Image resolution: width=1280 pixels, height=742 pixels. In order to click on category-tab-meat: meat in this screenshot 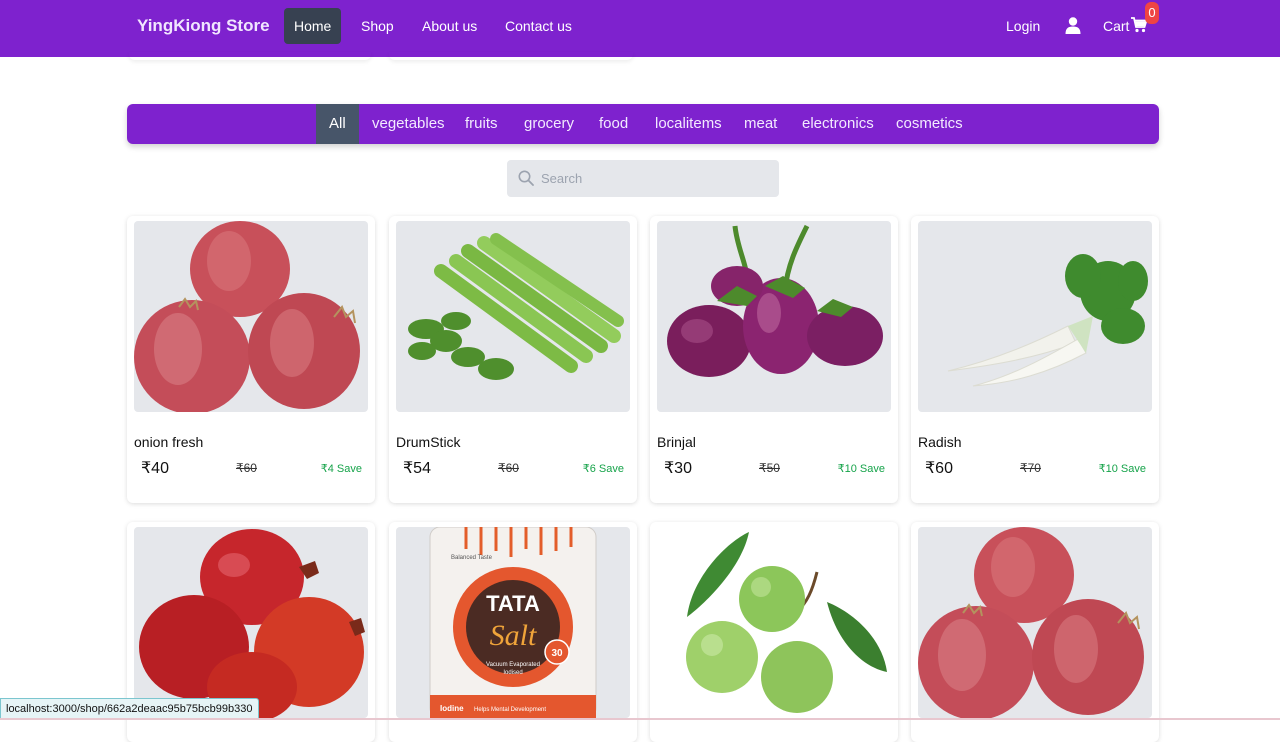, I will do `click(760, 124)`.